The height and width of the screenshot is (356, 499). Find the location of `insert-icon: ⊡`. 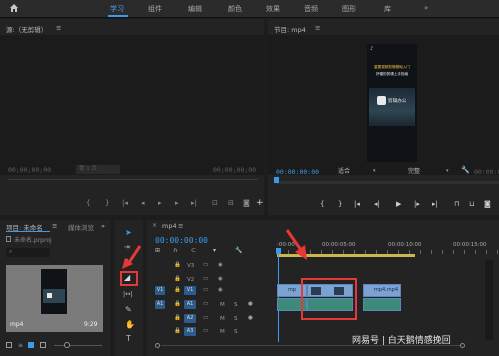

insert-icon: ⊡ is located at coordinates (215, 203).